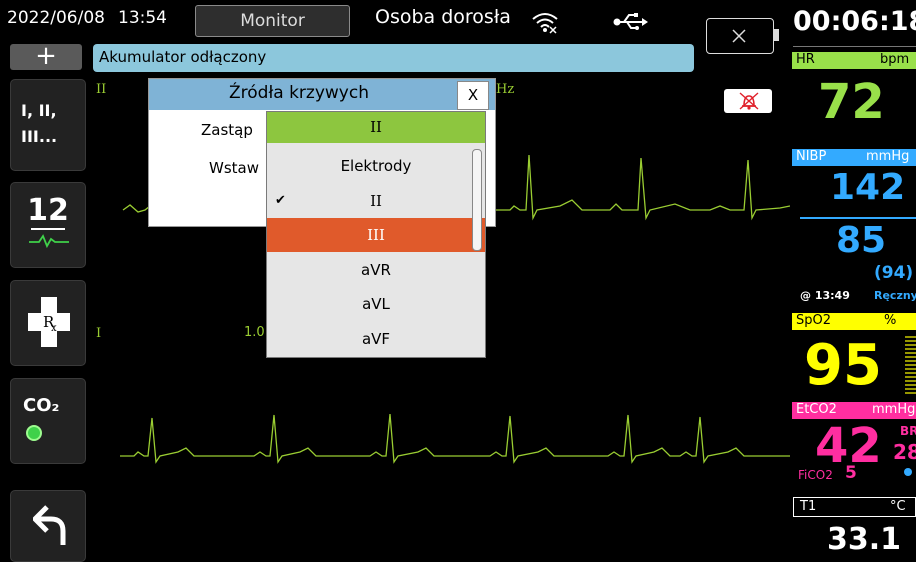  I want to click on nibp-divider, so click(858, 218).